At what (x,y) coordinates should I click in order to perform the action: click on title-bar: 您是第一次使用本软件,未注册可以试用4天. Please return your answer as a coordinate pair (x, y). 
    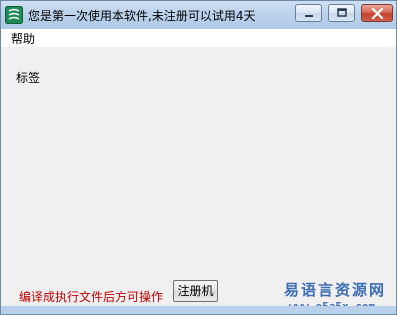
    Looking at the image, I should click on (198, 15).